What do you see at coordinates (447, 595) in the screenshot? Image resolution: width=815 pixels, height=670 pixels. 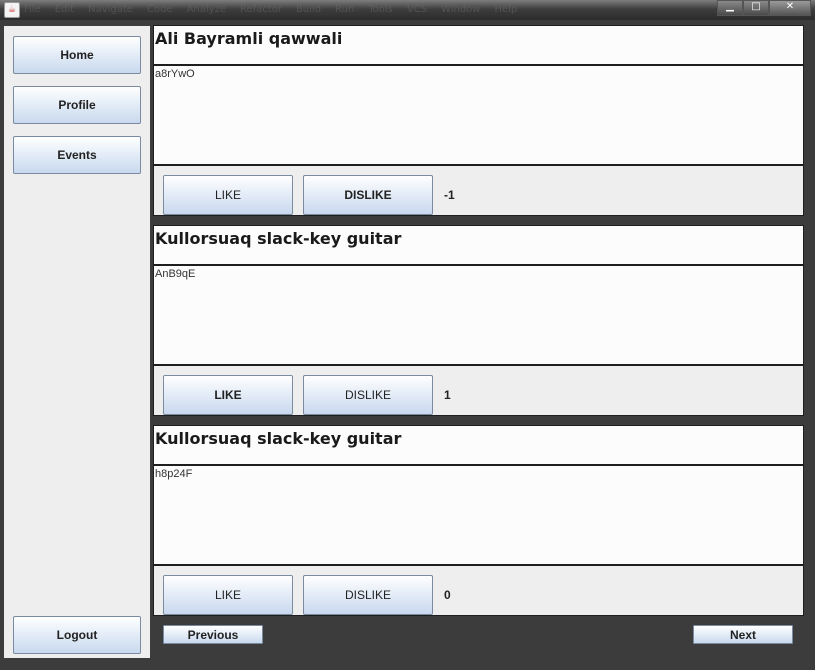 I see `vote-score: 0` at bounding box center [447, 595].